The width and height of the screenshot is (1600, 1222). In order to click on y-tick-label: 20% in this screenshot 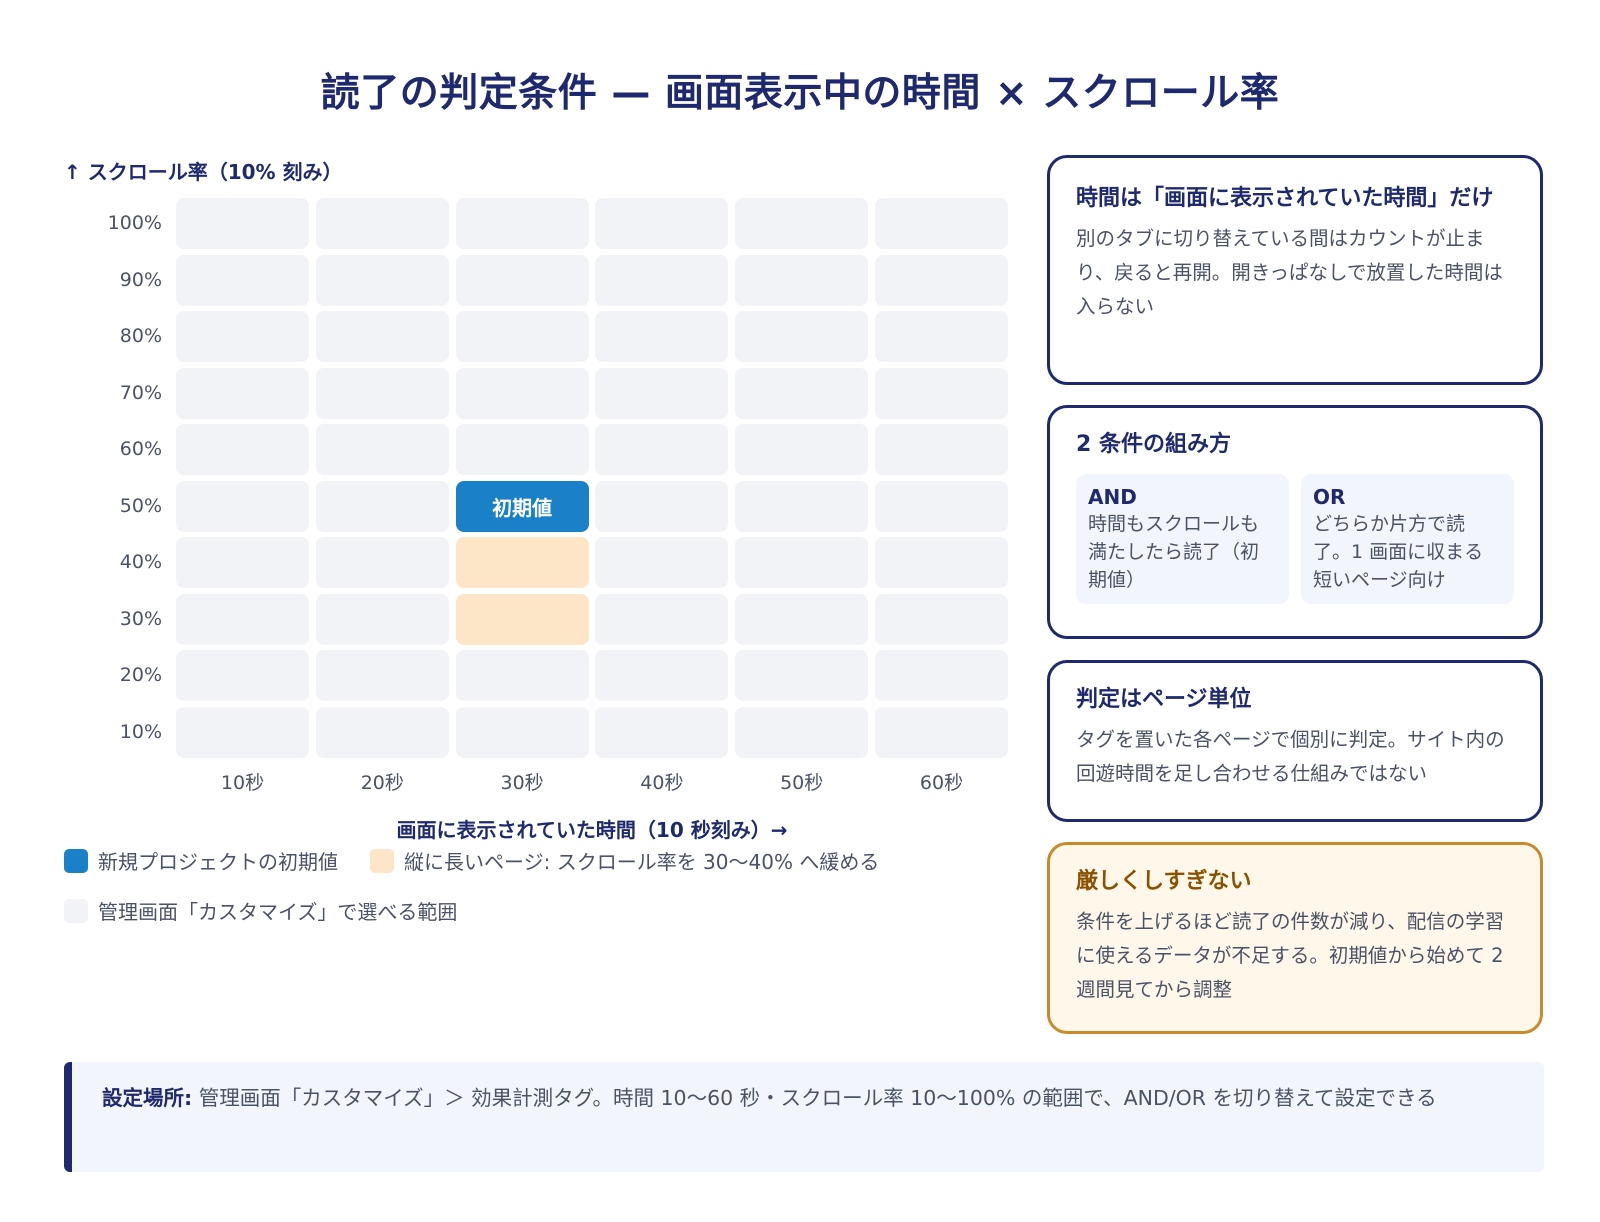, I will do `click(140, 675)`.